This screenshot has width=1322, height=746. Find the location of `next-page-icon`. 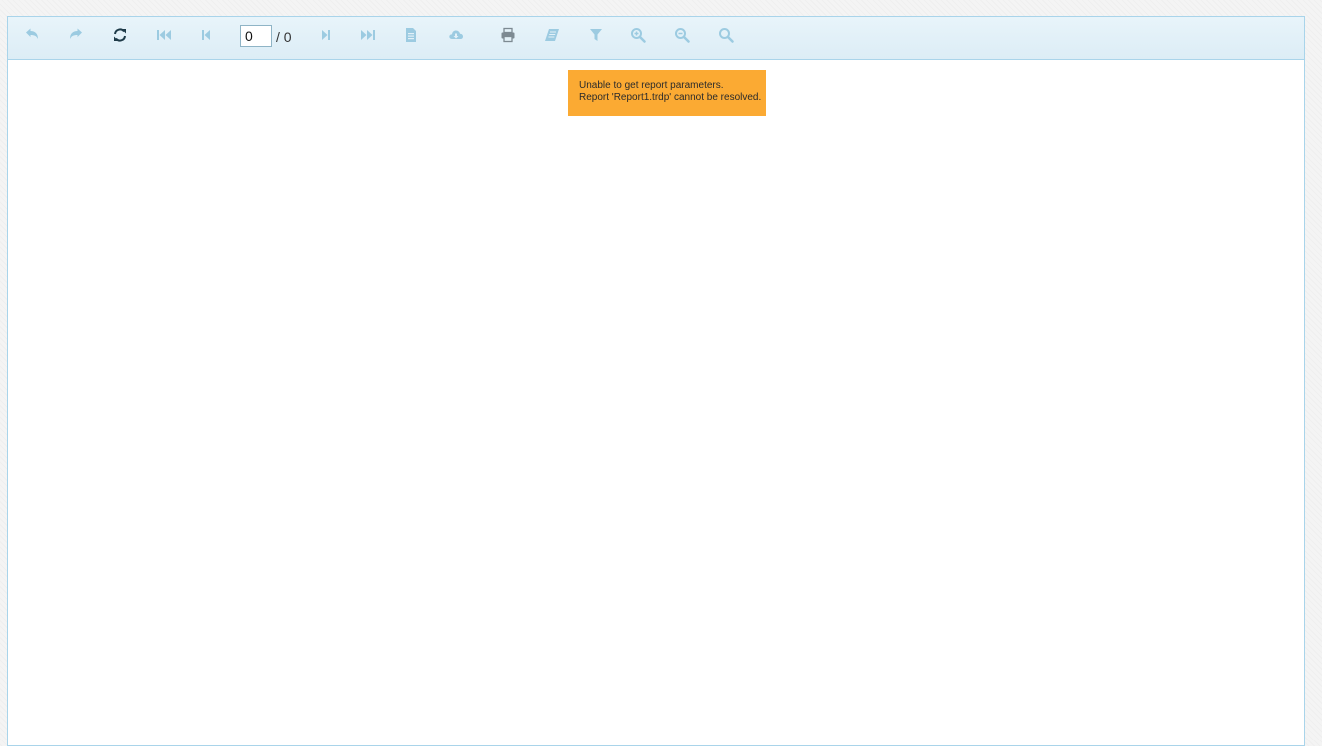

next-page-icon is located at coordinates (326, 35).